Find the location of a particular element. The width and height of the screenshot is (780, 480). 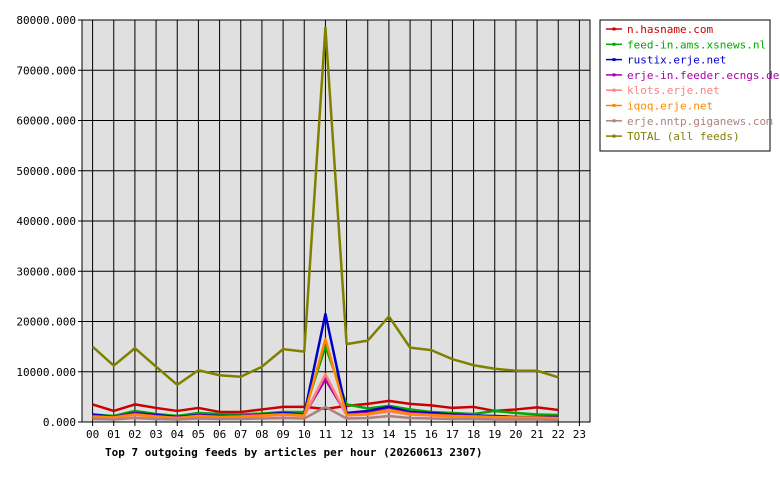

legend-label: erje.nntp.giganews.com is located at coordinates (700, 121).